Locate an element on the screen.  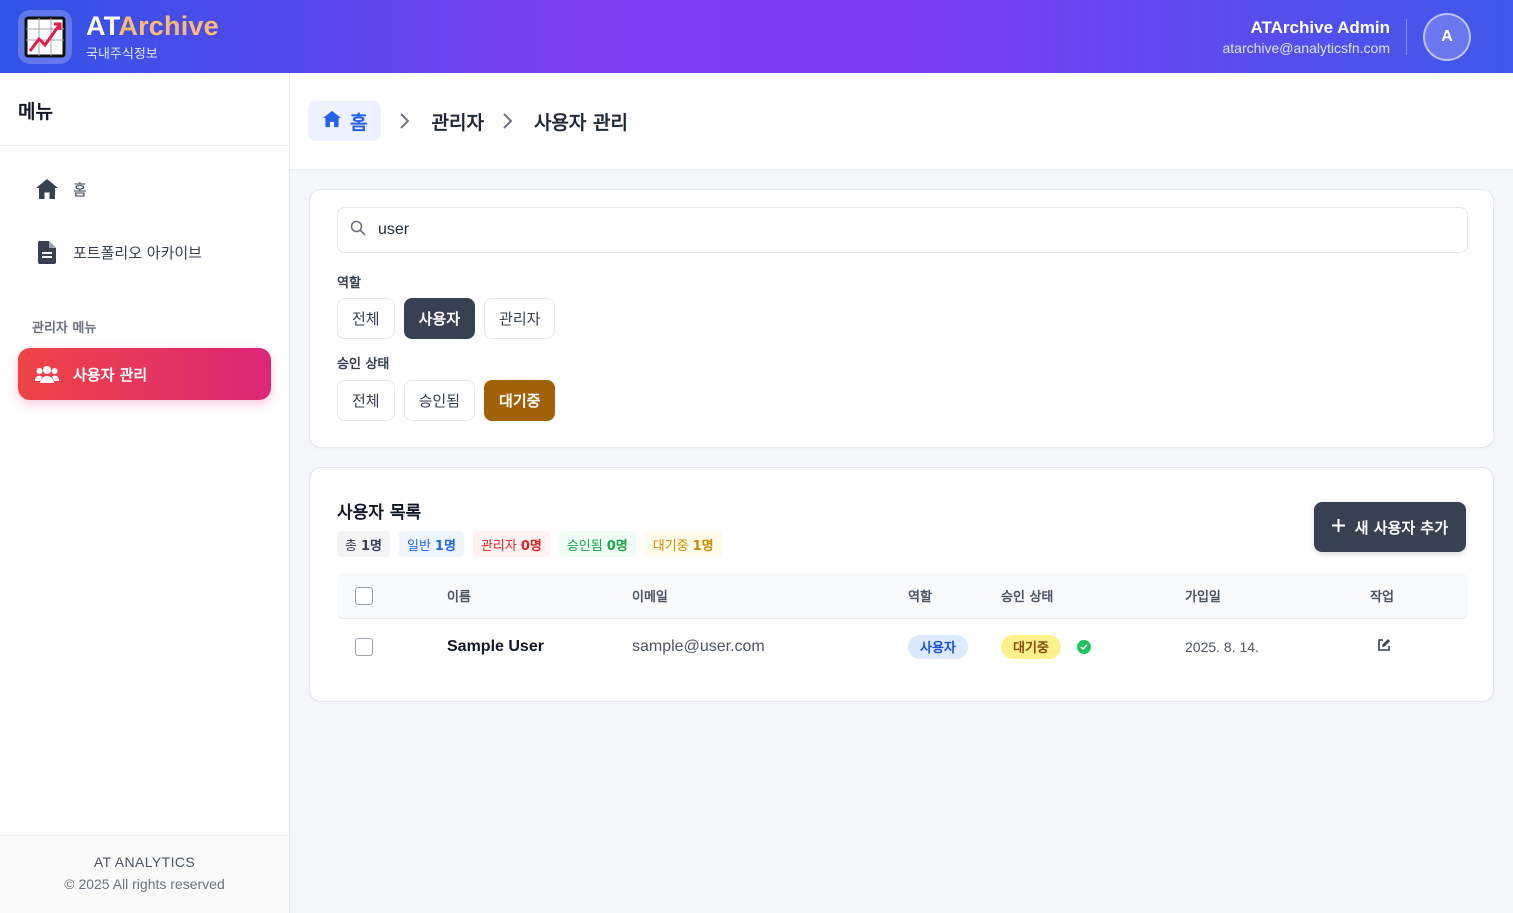
users-icon is located at coordinates (47, 374).